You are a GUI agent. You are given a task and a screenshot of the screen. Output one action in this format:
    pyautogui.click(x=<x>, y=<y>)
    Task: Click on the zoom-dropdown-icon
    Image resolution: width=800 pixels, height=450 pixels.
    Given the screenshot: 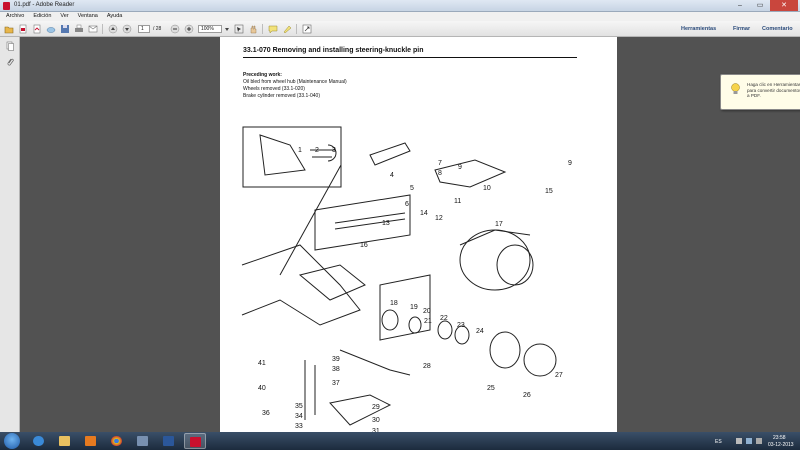 What is the action you would take?
    pyautogui.click(x=225, y=29)
    